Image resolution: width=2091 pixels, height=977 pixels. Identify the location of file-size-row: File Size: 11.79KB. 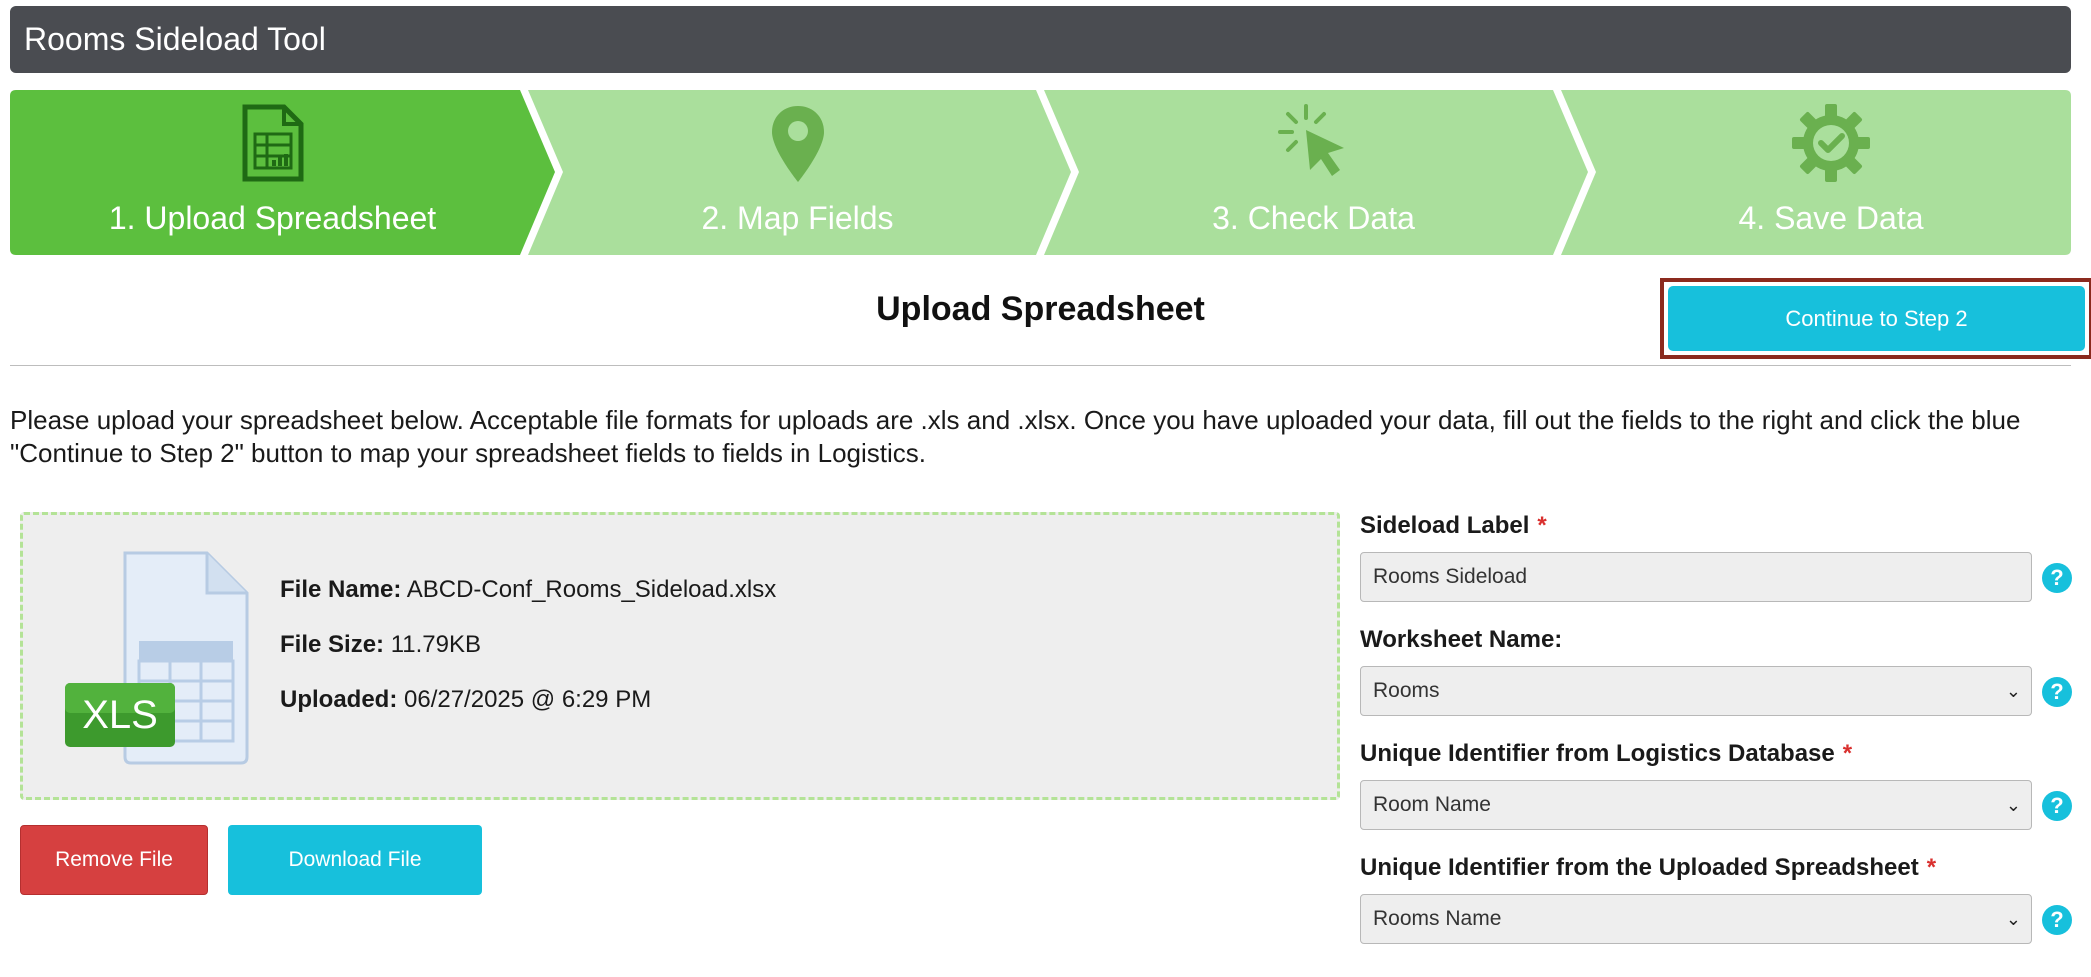
(528, 657).